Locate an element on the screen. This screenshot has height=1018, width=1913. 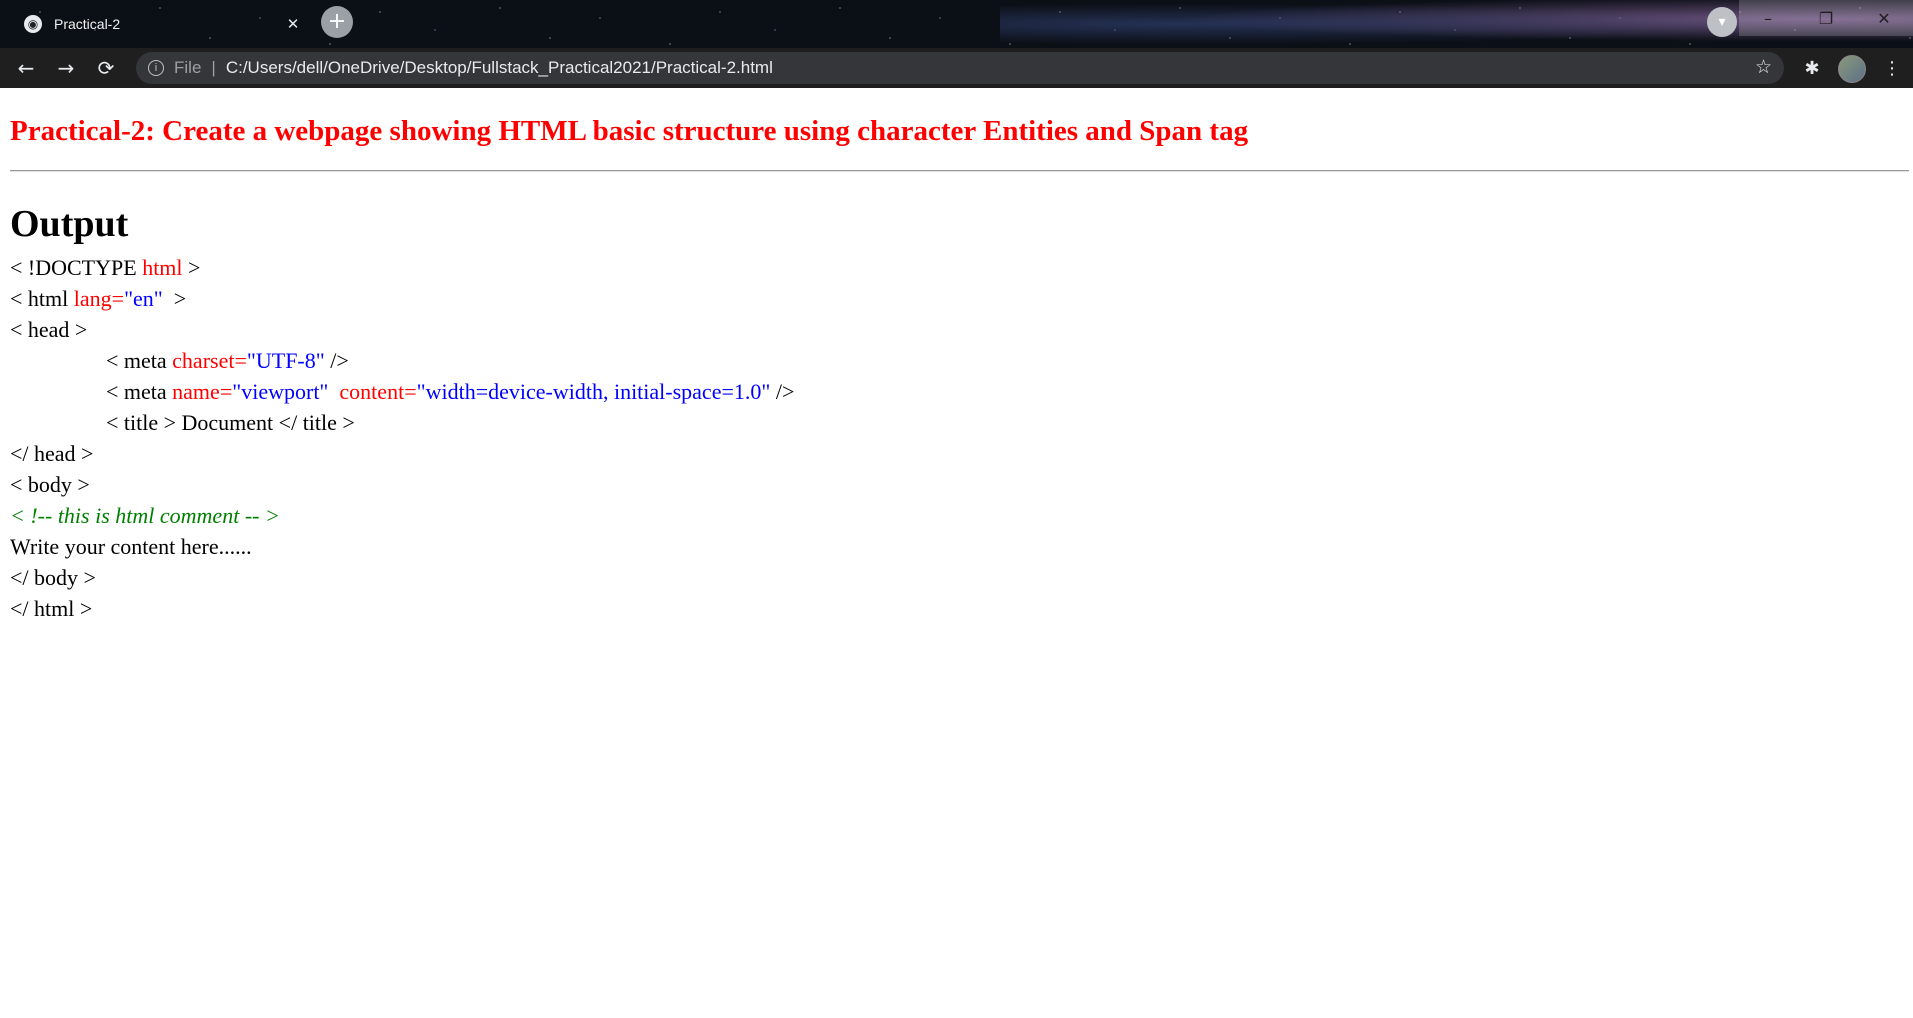
menu-dots-icon: ⋮ is located at coordinates (1892, 68).